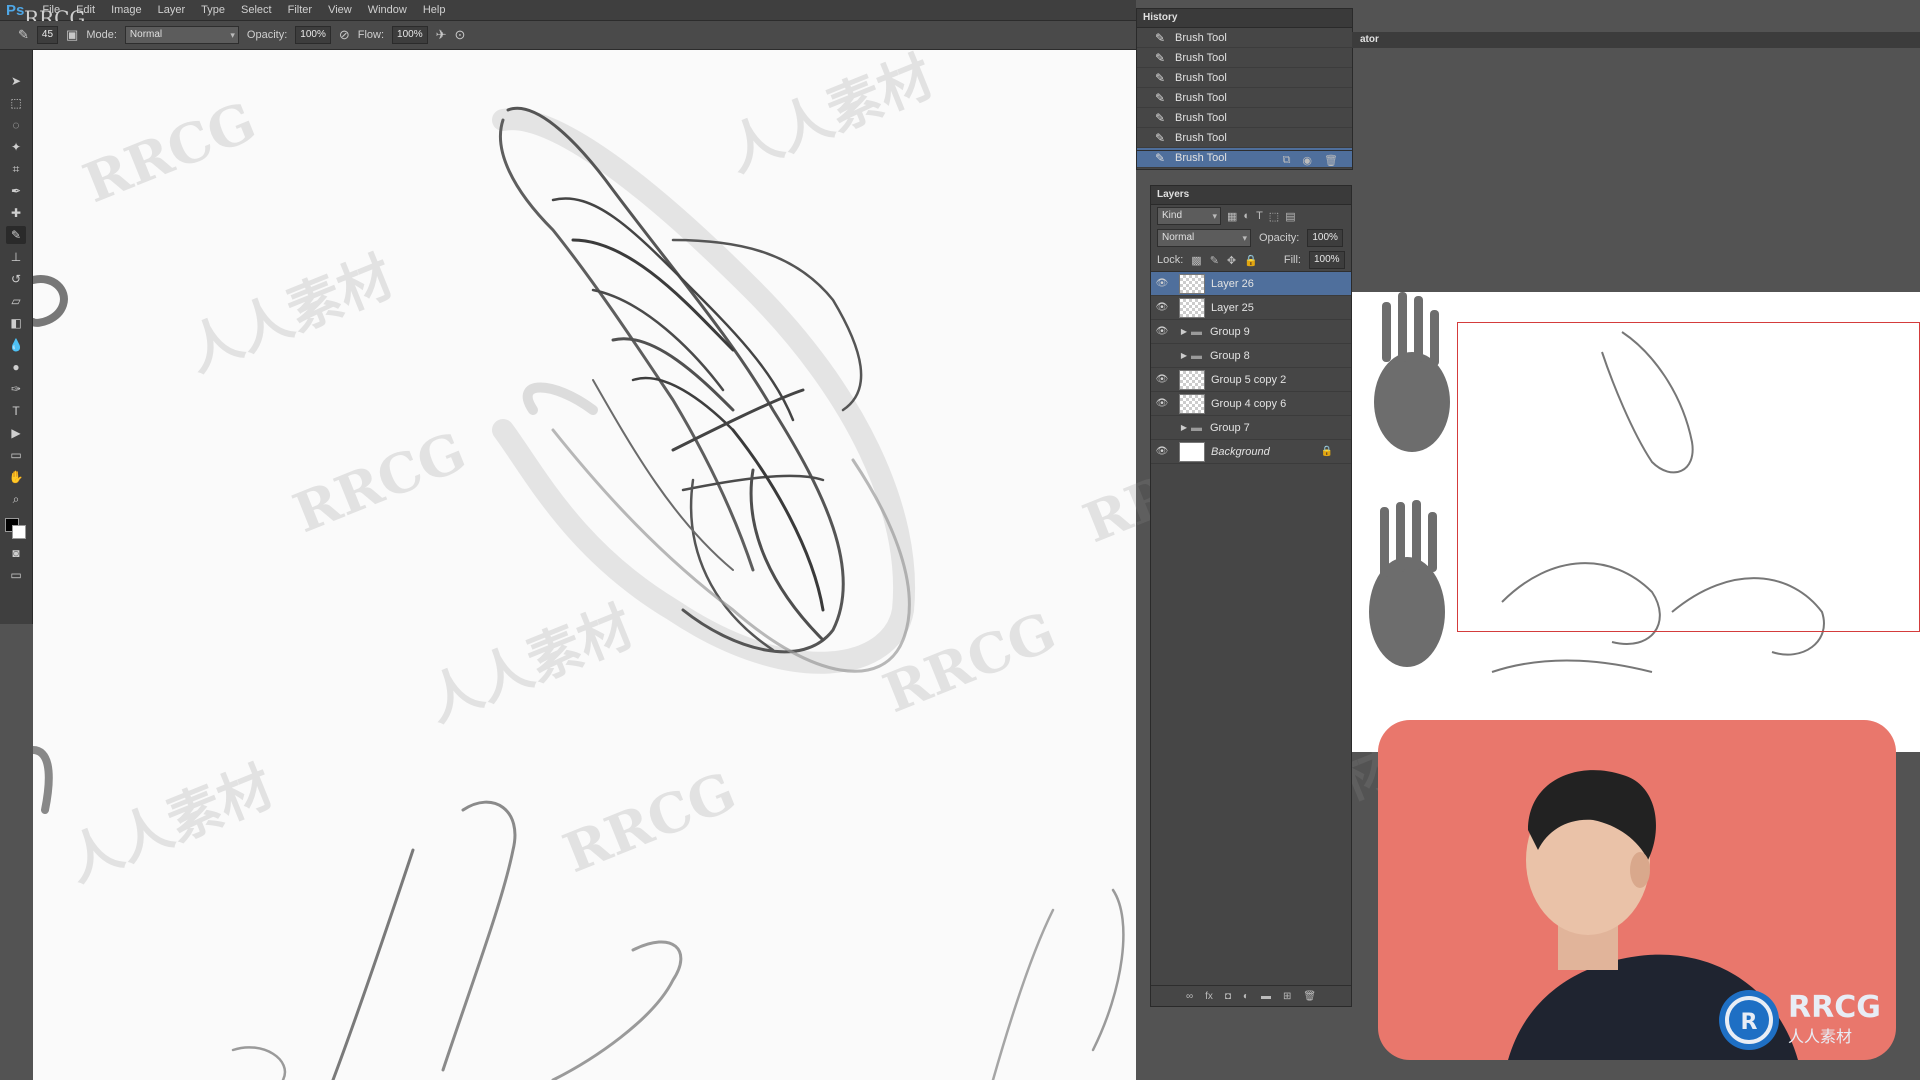  Describe the element at coordinates (1232, 308) in the screenshot. I see `layer-name: Layer 25` at that location.